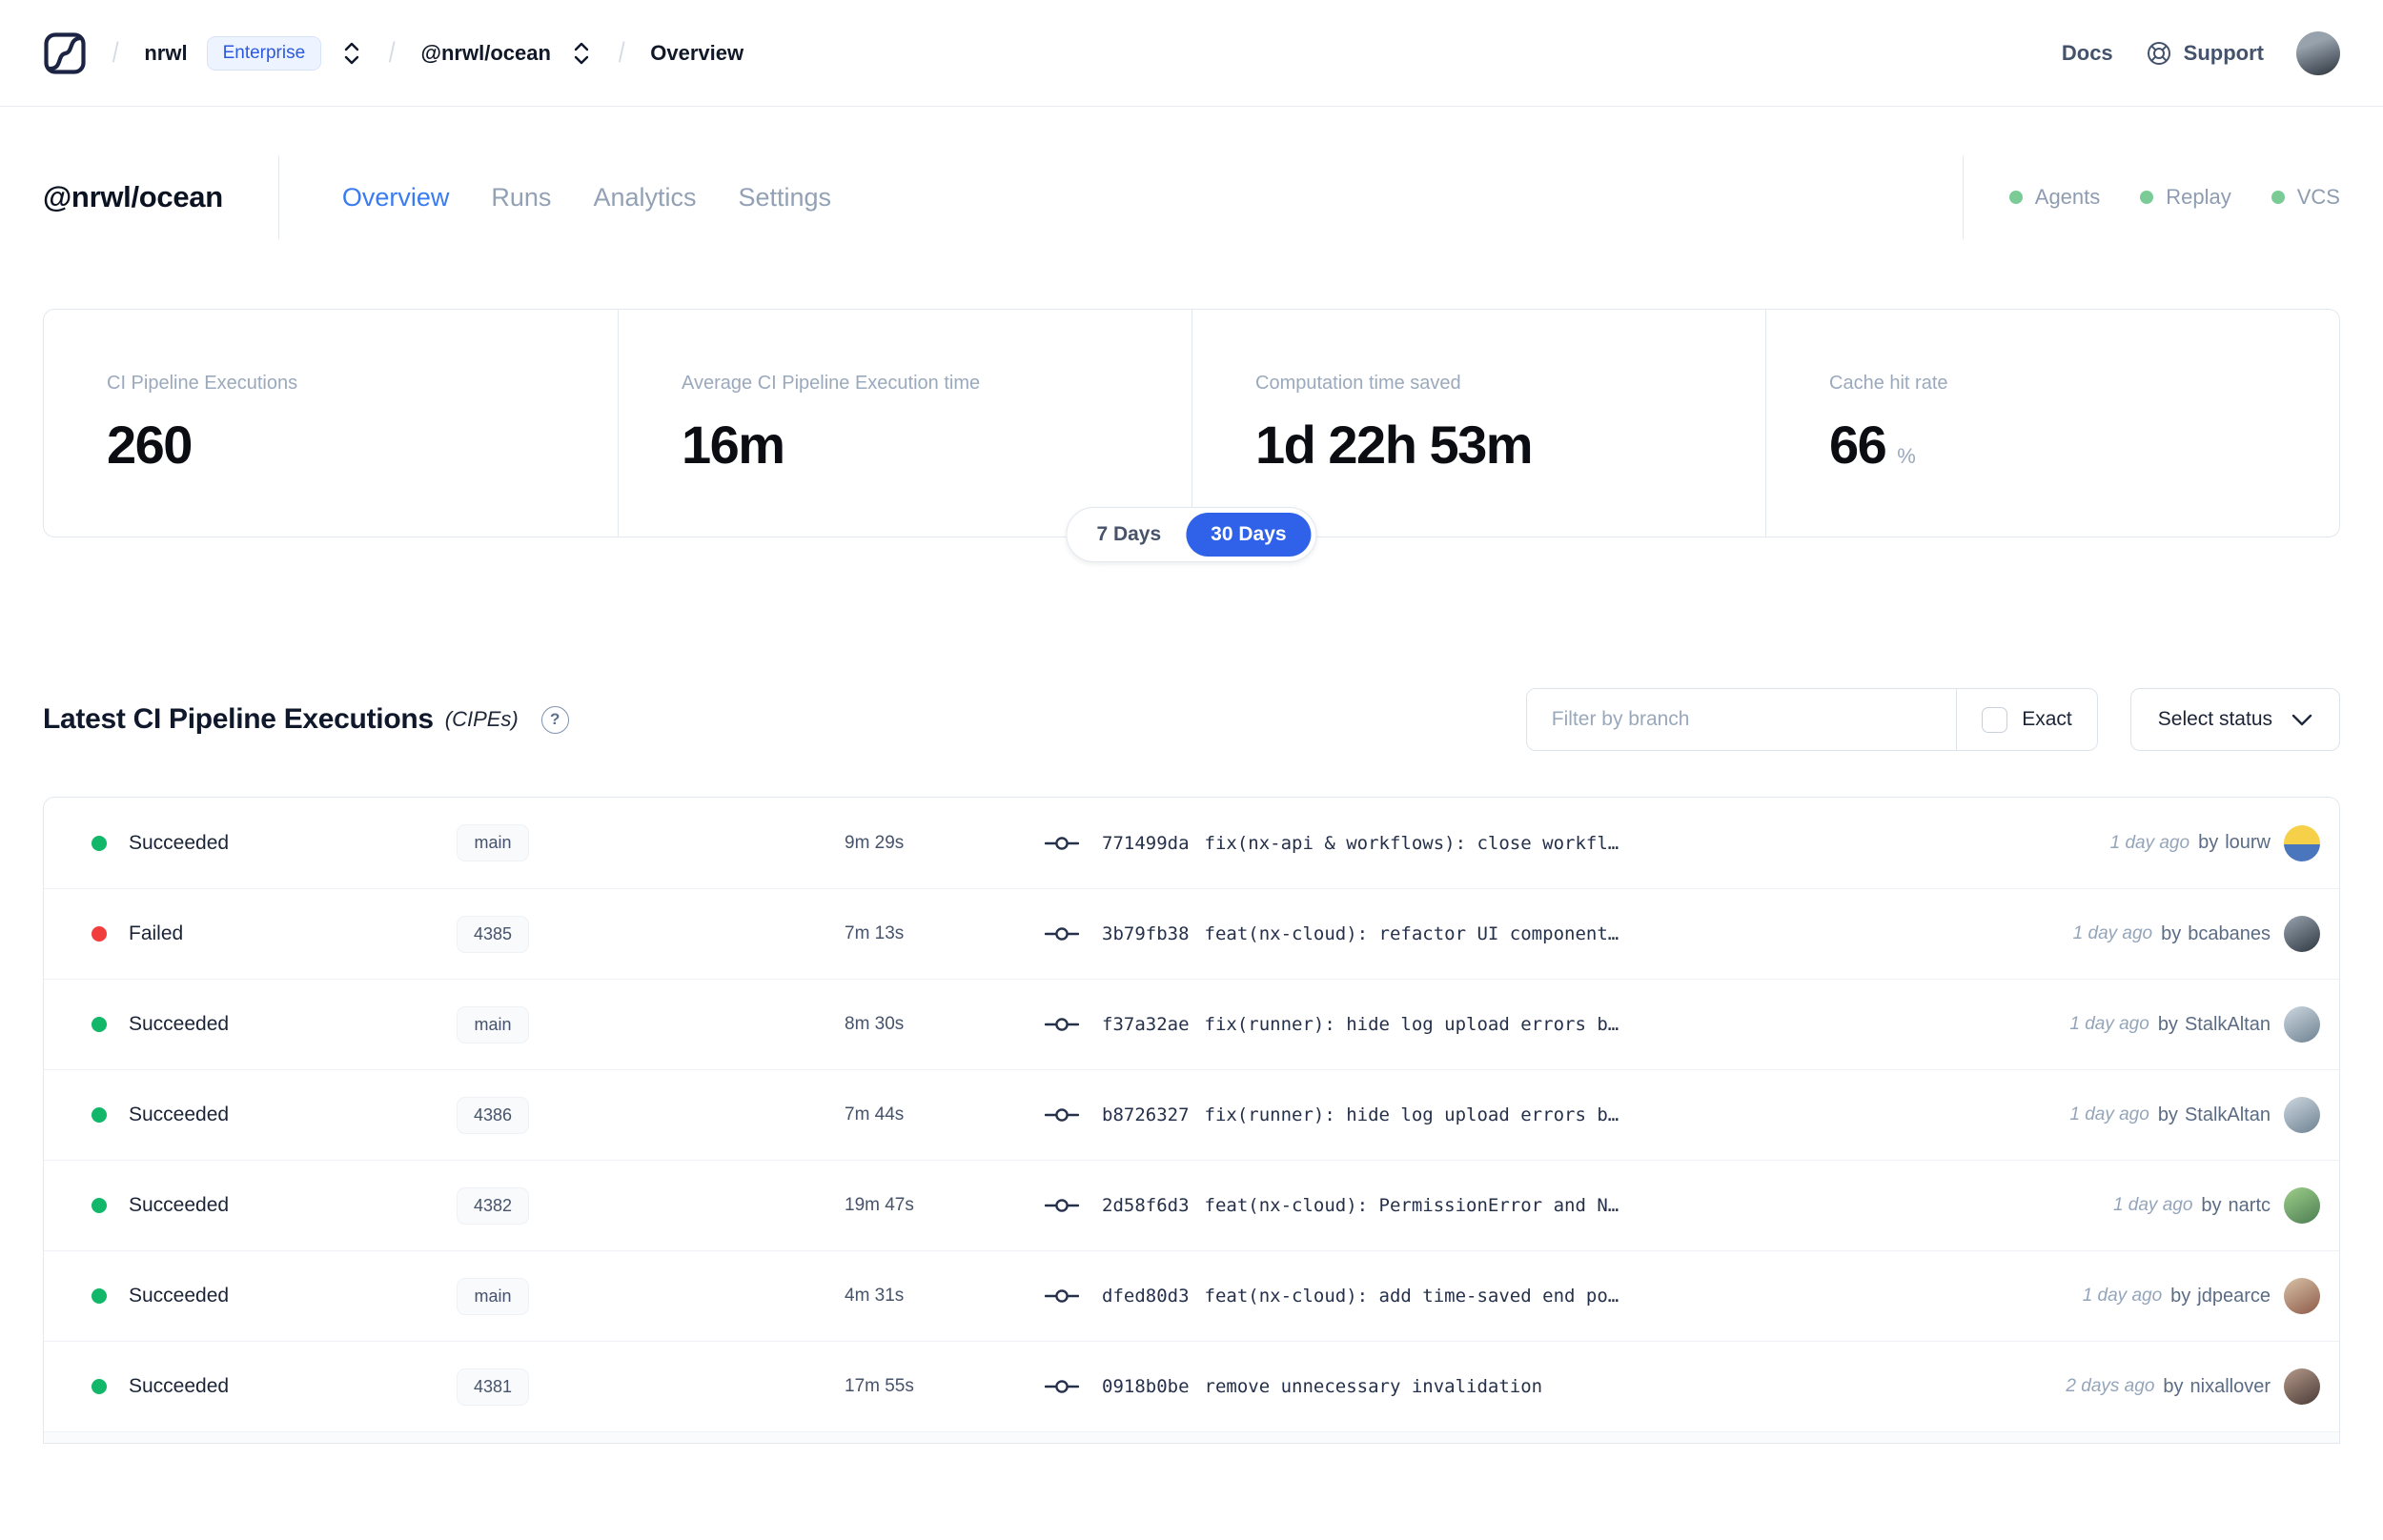  I want to click on branch-badge: 4382, so click(493, 1205).